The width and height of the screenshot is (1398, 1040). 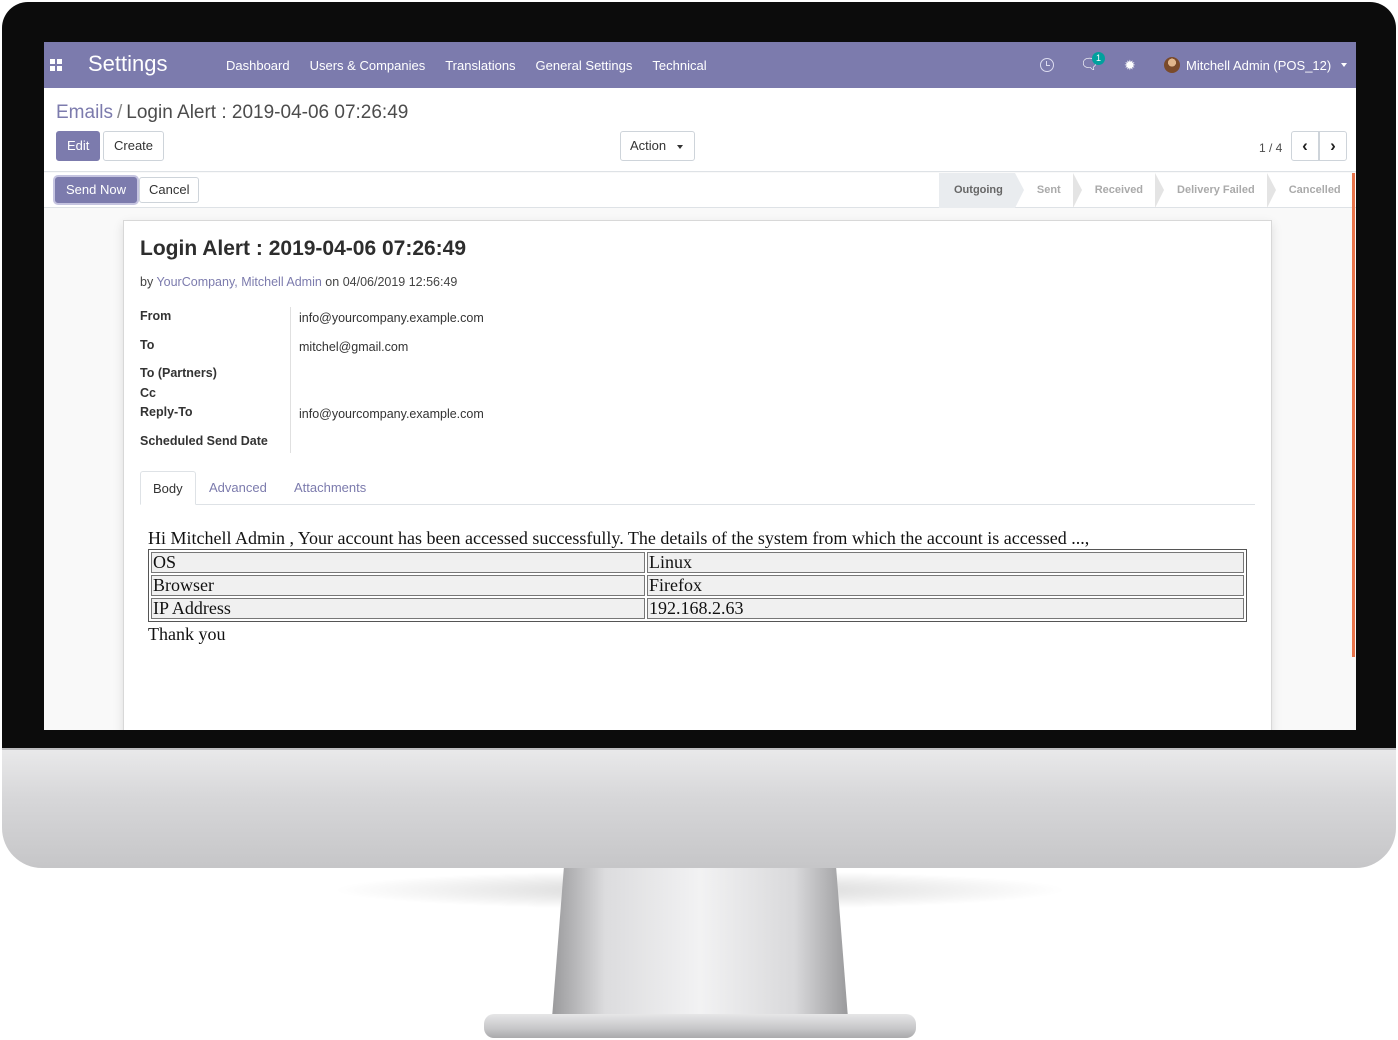 What do you see at coordinates (96, 190) in the screenshot?
I see `send-now-button: Send Now` at bounding box center [96, 190].